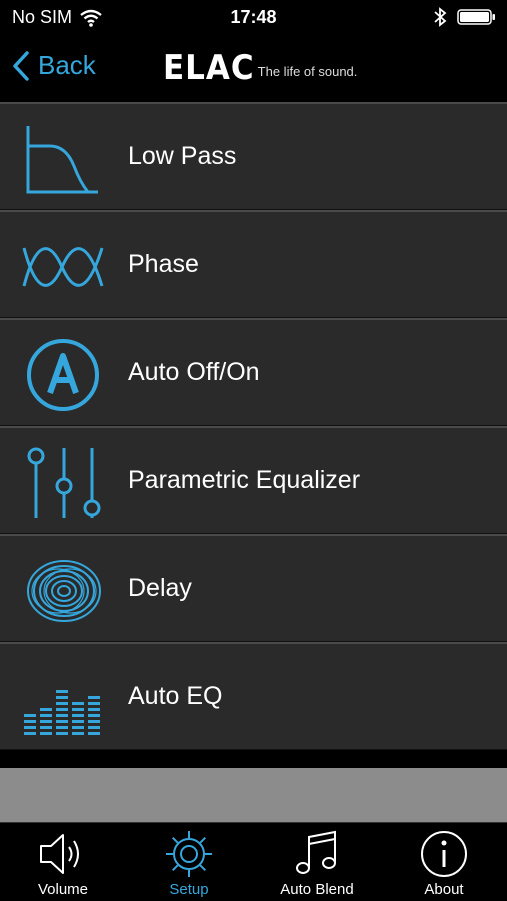 The width and height of the screenshot is (507, 901). What do you see at coordinates (62, 160) in the screenshot?
I see `low-pass-filter-icon` at bounding box center [62, 160].